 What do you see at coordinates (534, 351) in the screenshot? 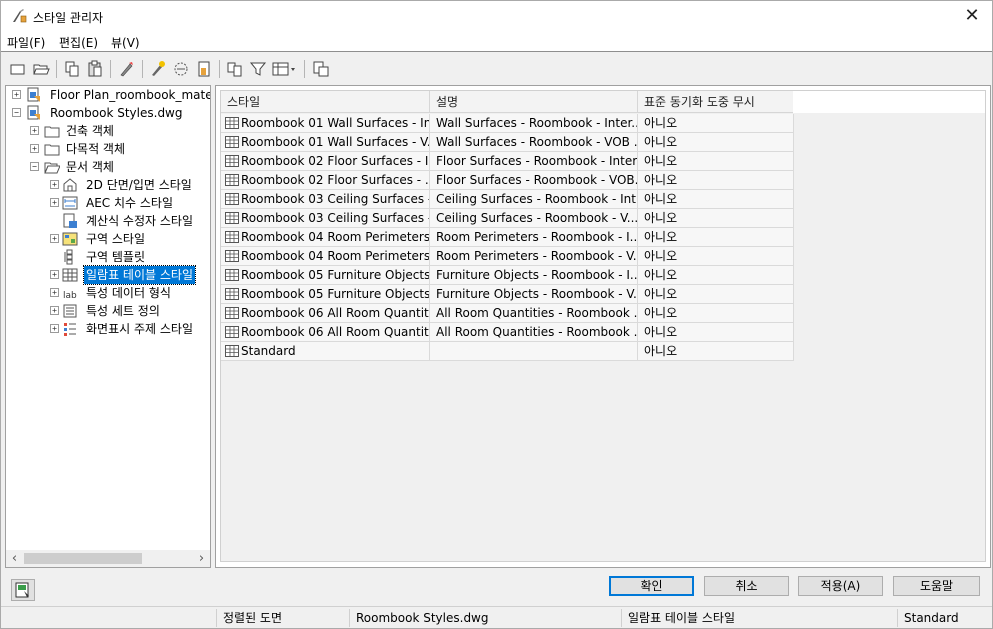
I see `style-description-cell` at bounding box center [534, 351].